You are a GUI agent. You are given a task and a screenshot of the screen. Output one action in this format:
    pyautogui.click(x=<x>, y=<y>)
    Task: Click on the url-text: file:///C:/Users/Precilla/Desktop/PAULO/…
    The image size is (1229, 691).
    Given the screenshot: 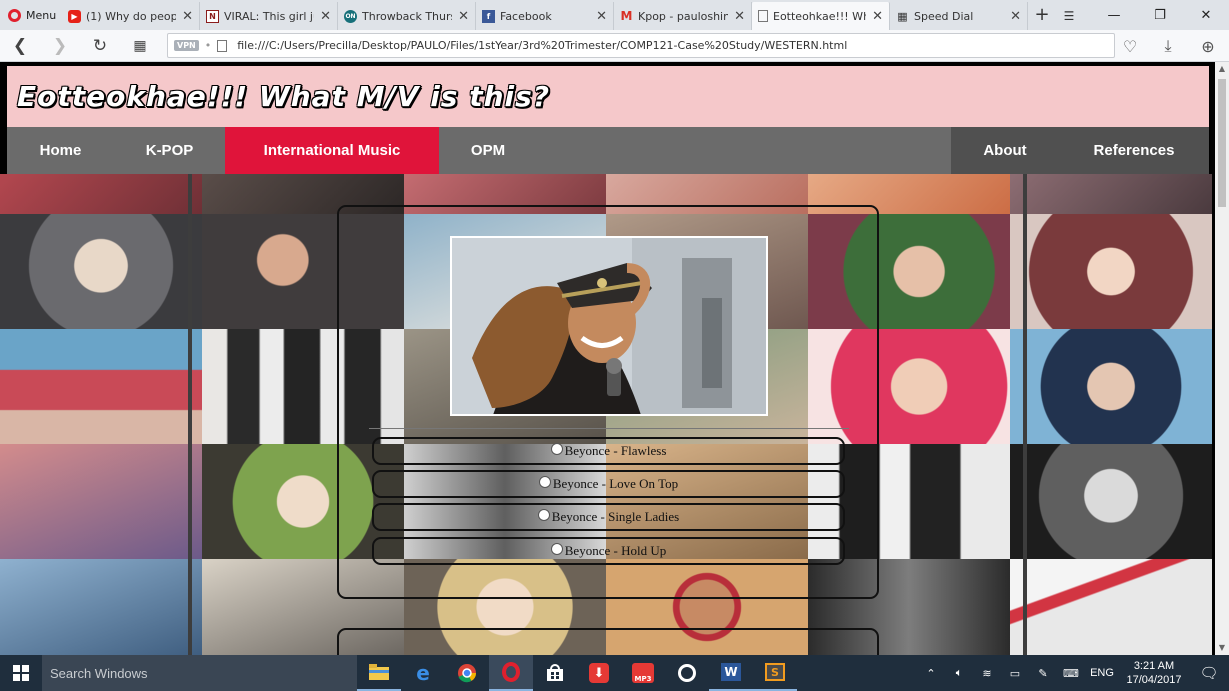 What is the action you would take?
    pyautogui.click(x=542, y=45)
    